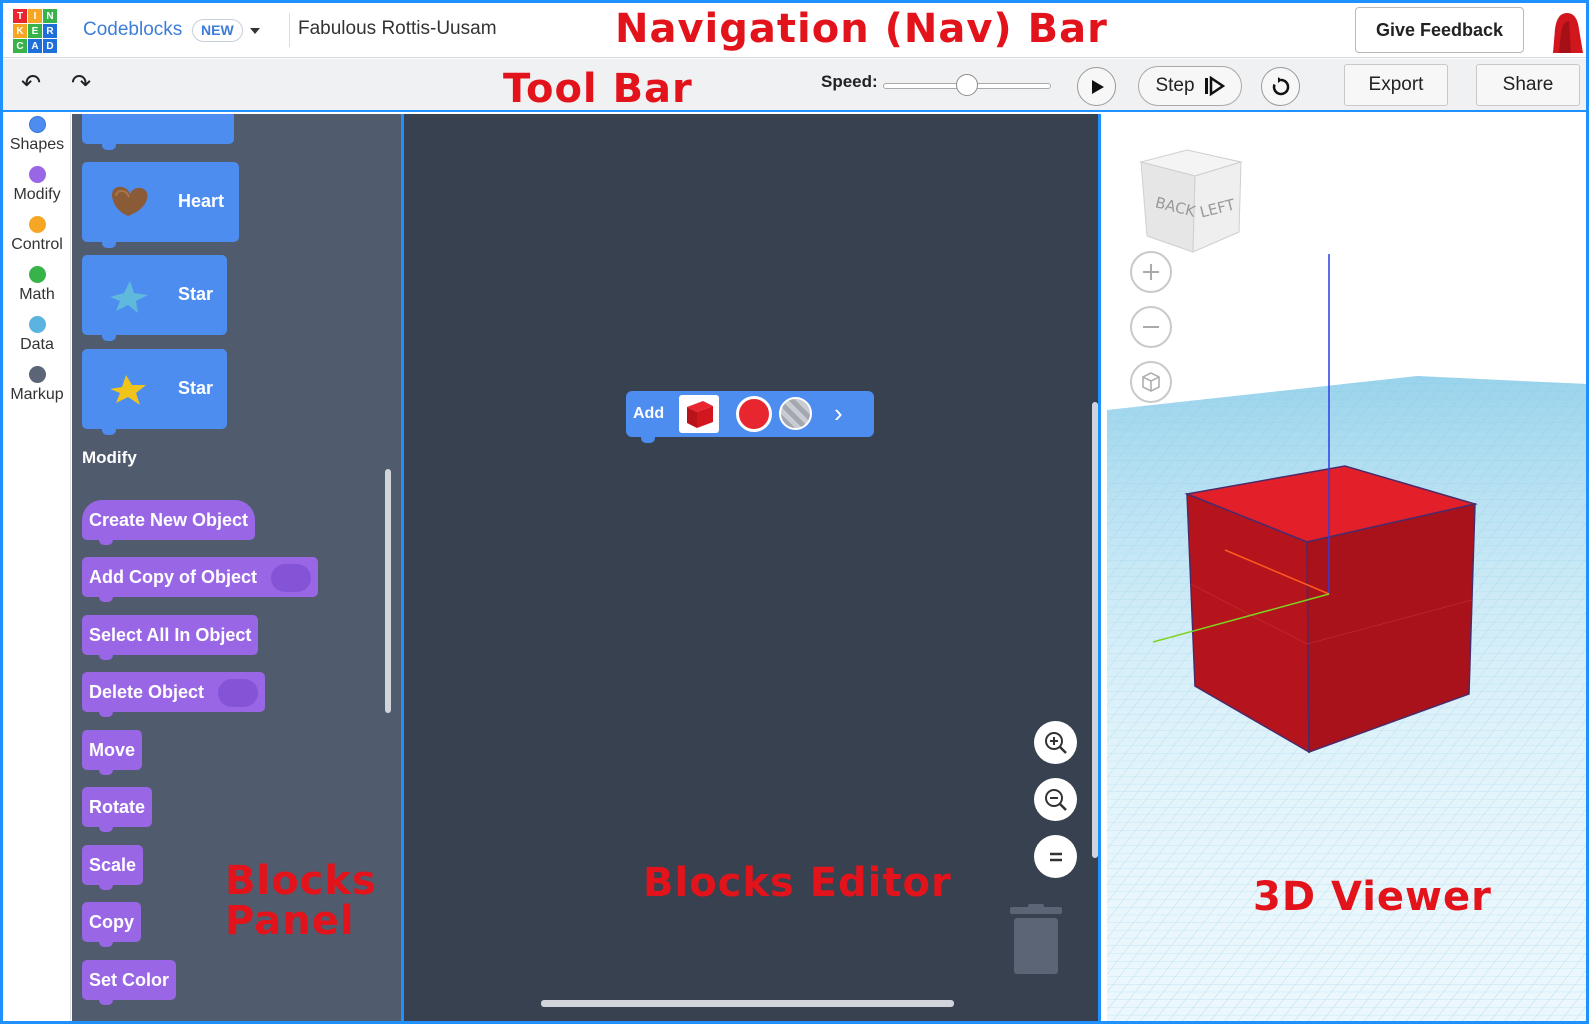  I want to click on annotation-nav-bar: Navigation (Nav) Bar, so click(861, 29).